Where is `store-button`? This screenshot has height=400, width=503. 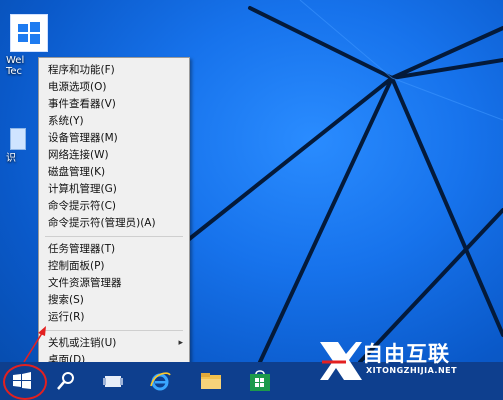
store-button is located at coordinates (260, 381).